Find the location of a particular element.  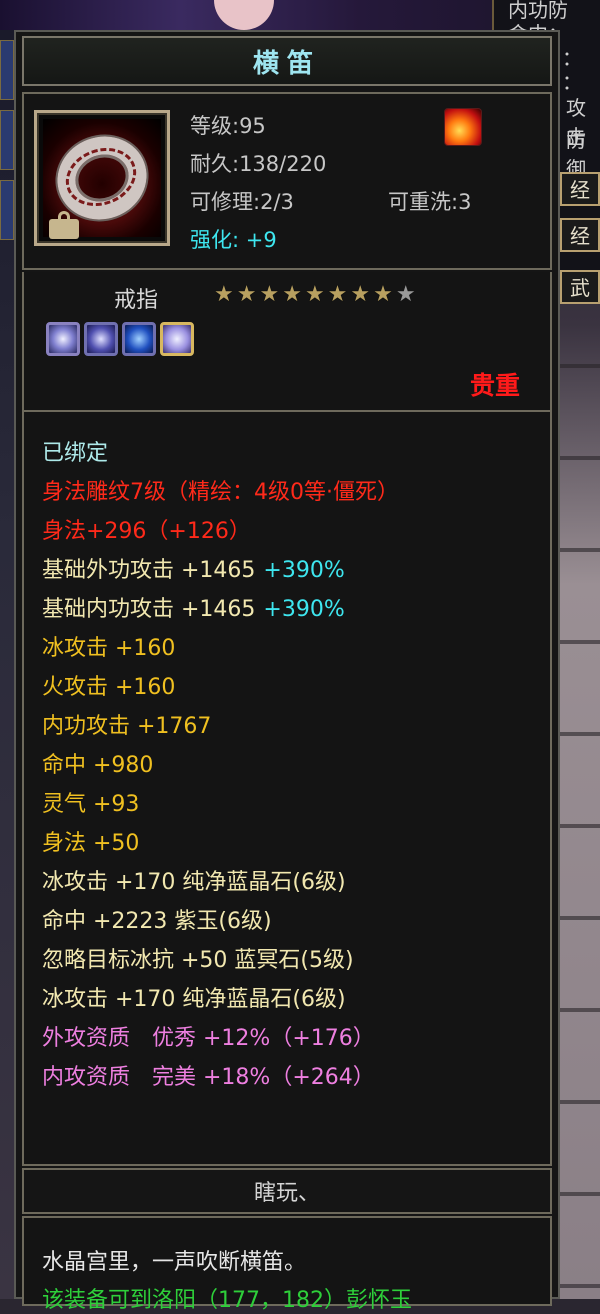

item-name: 横笛 is located at coordinates (286, 63).